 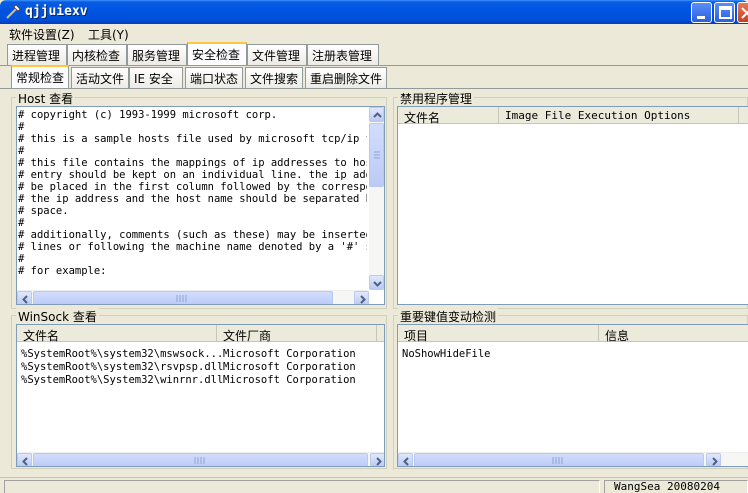 What do you see at coordinates (448, 316) in the screenshot?
I see `regkey-panel-title: 重要键值变动检测` at bounding box center [448, 316].